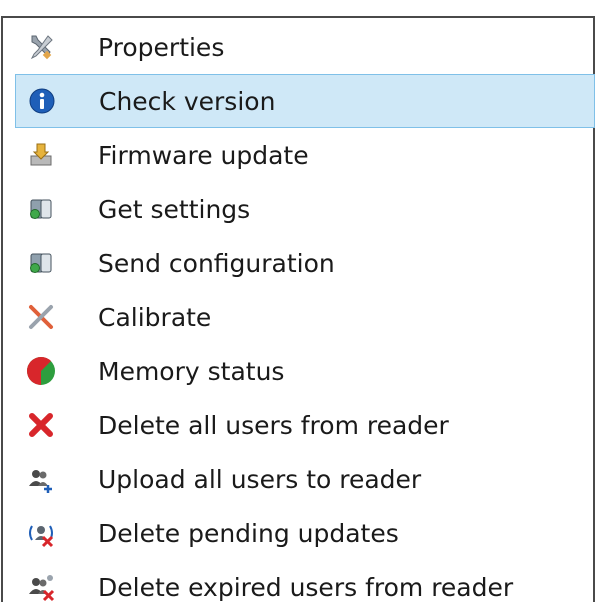  I want to click on menu-item-check-version: Check version, so click(305, 101).